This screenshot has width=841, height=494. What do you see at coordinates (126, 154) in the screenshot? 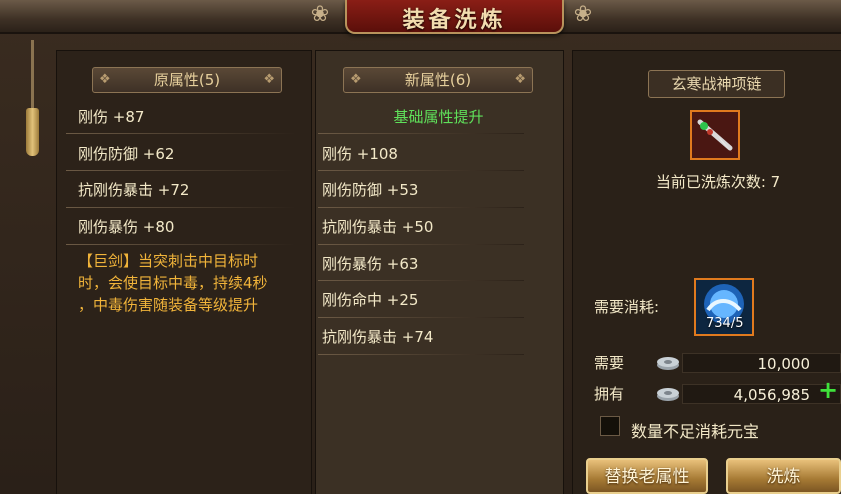
I see `original-attribute-row: 刚伤防御 +62` at bounding box center [126, 154].